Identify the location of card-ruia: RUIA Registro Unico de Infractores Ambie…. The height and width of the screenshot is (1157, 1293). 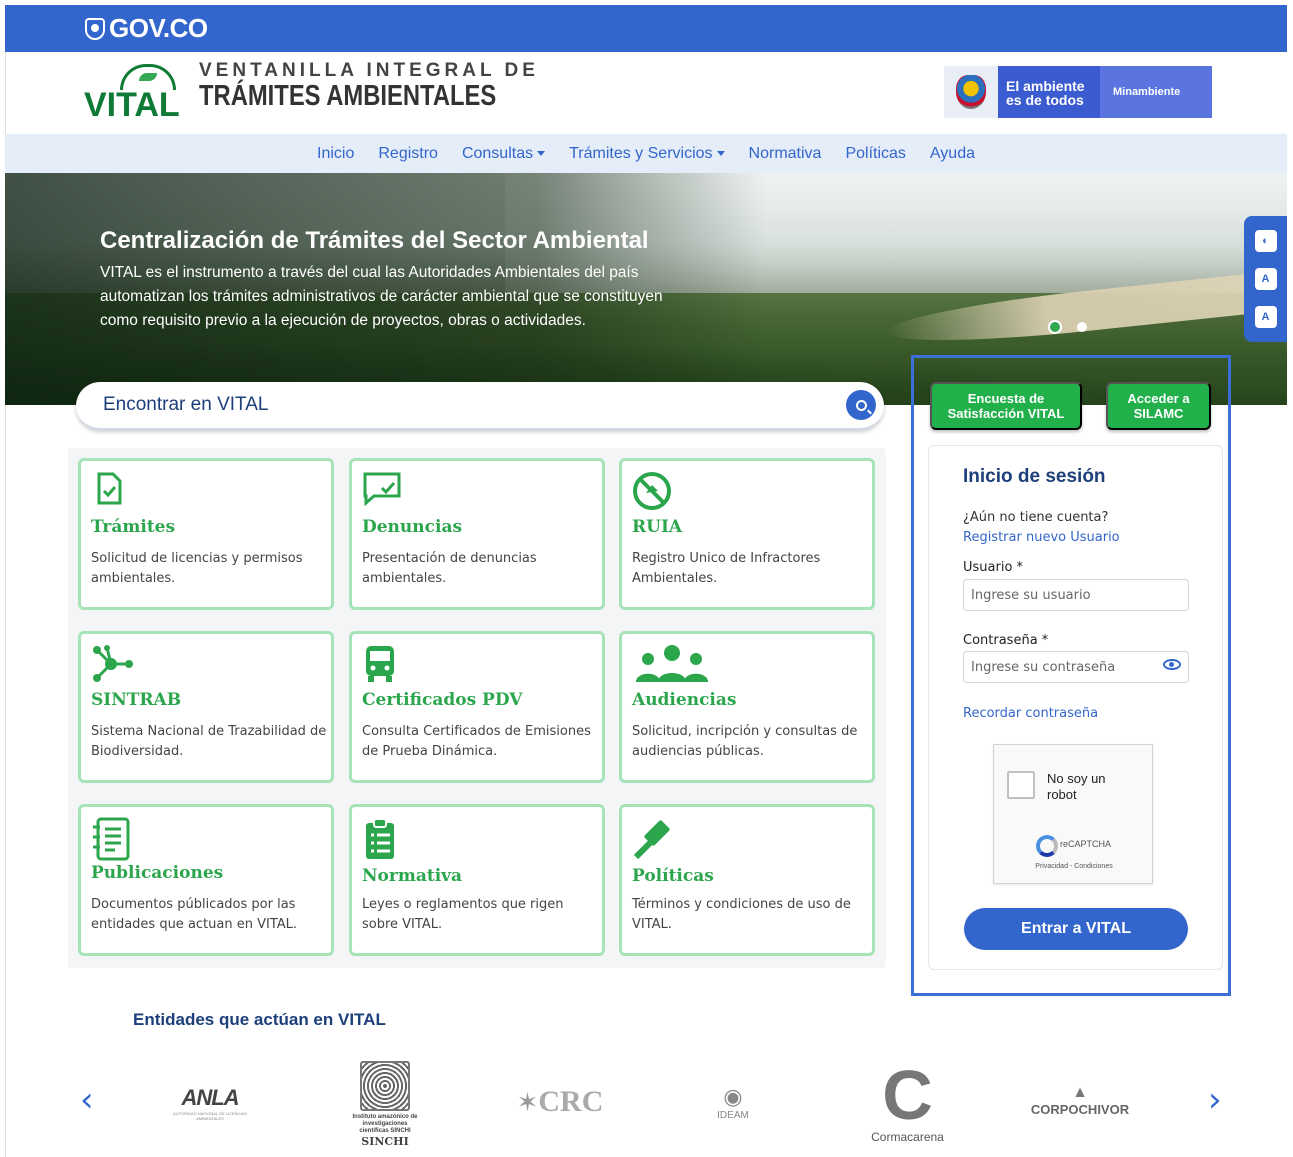
(747, 534).